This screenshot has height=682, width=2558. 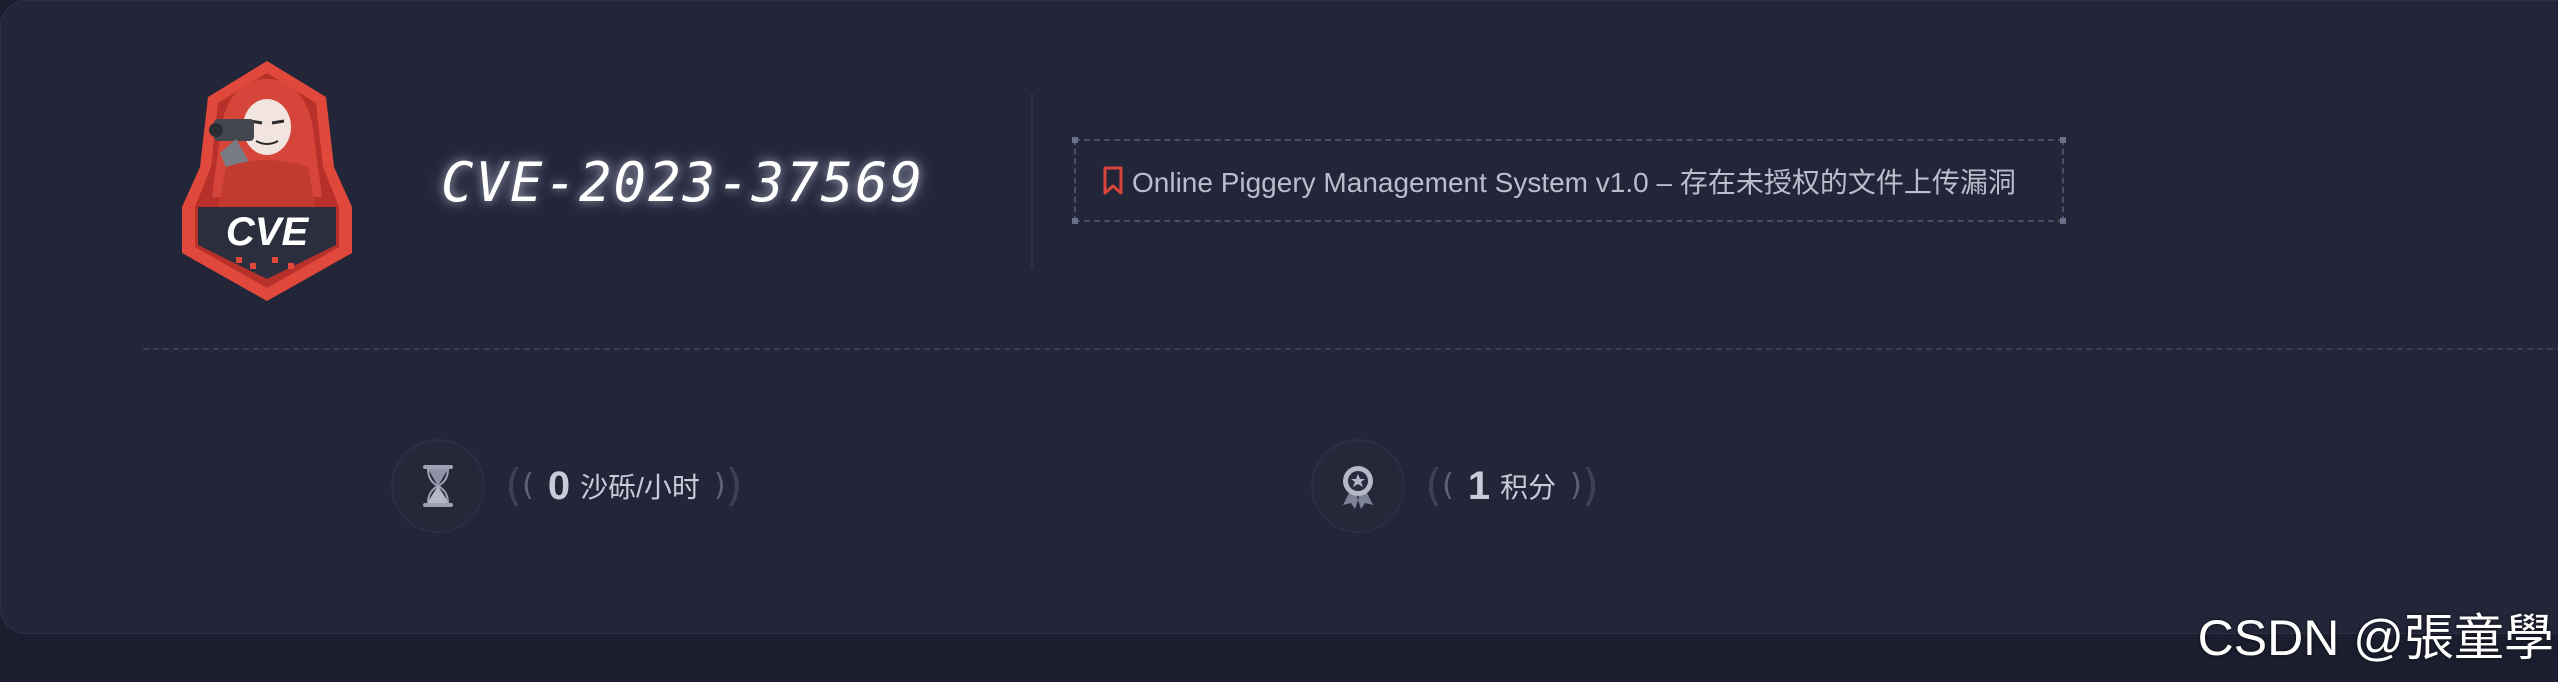 What do you see at coordinates (640, 487) in the screenshot?
I see `sand-rate-unit: 沙砾/小时` at bounding box center [640, 487].